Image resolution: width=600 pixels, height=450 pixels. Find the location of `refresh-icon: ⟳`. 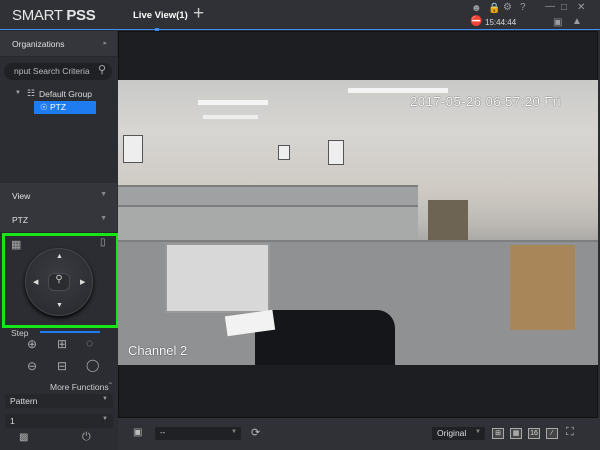

refresh-icon: ⟳ is located at coordinates (255, 432).